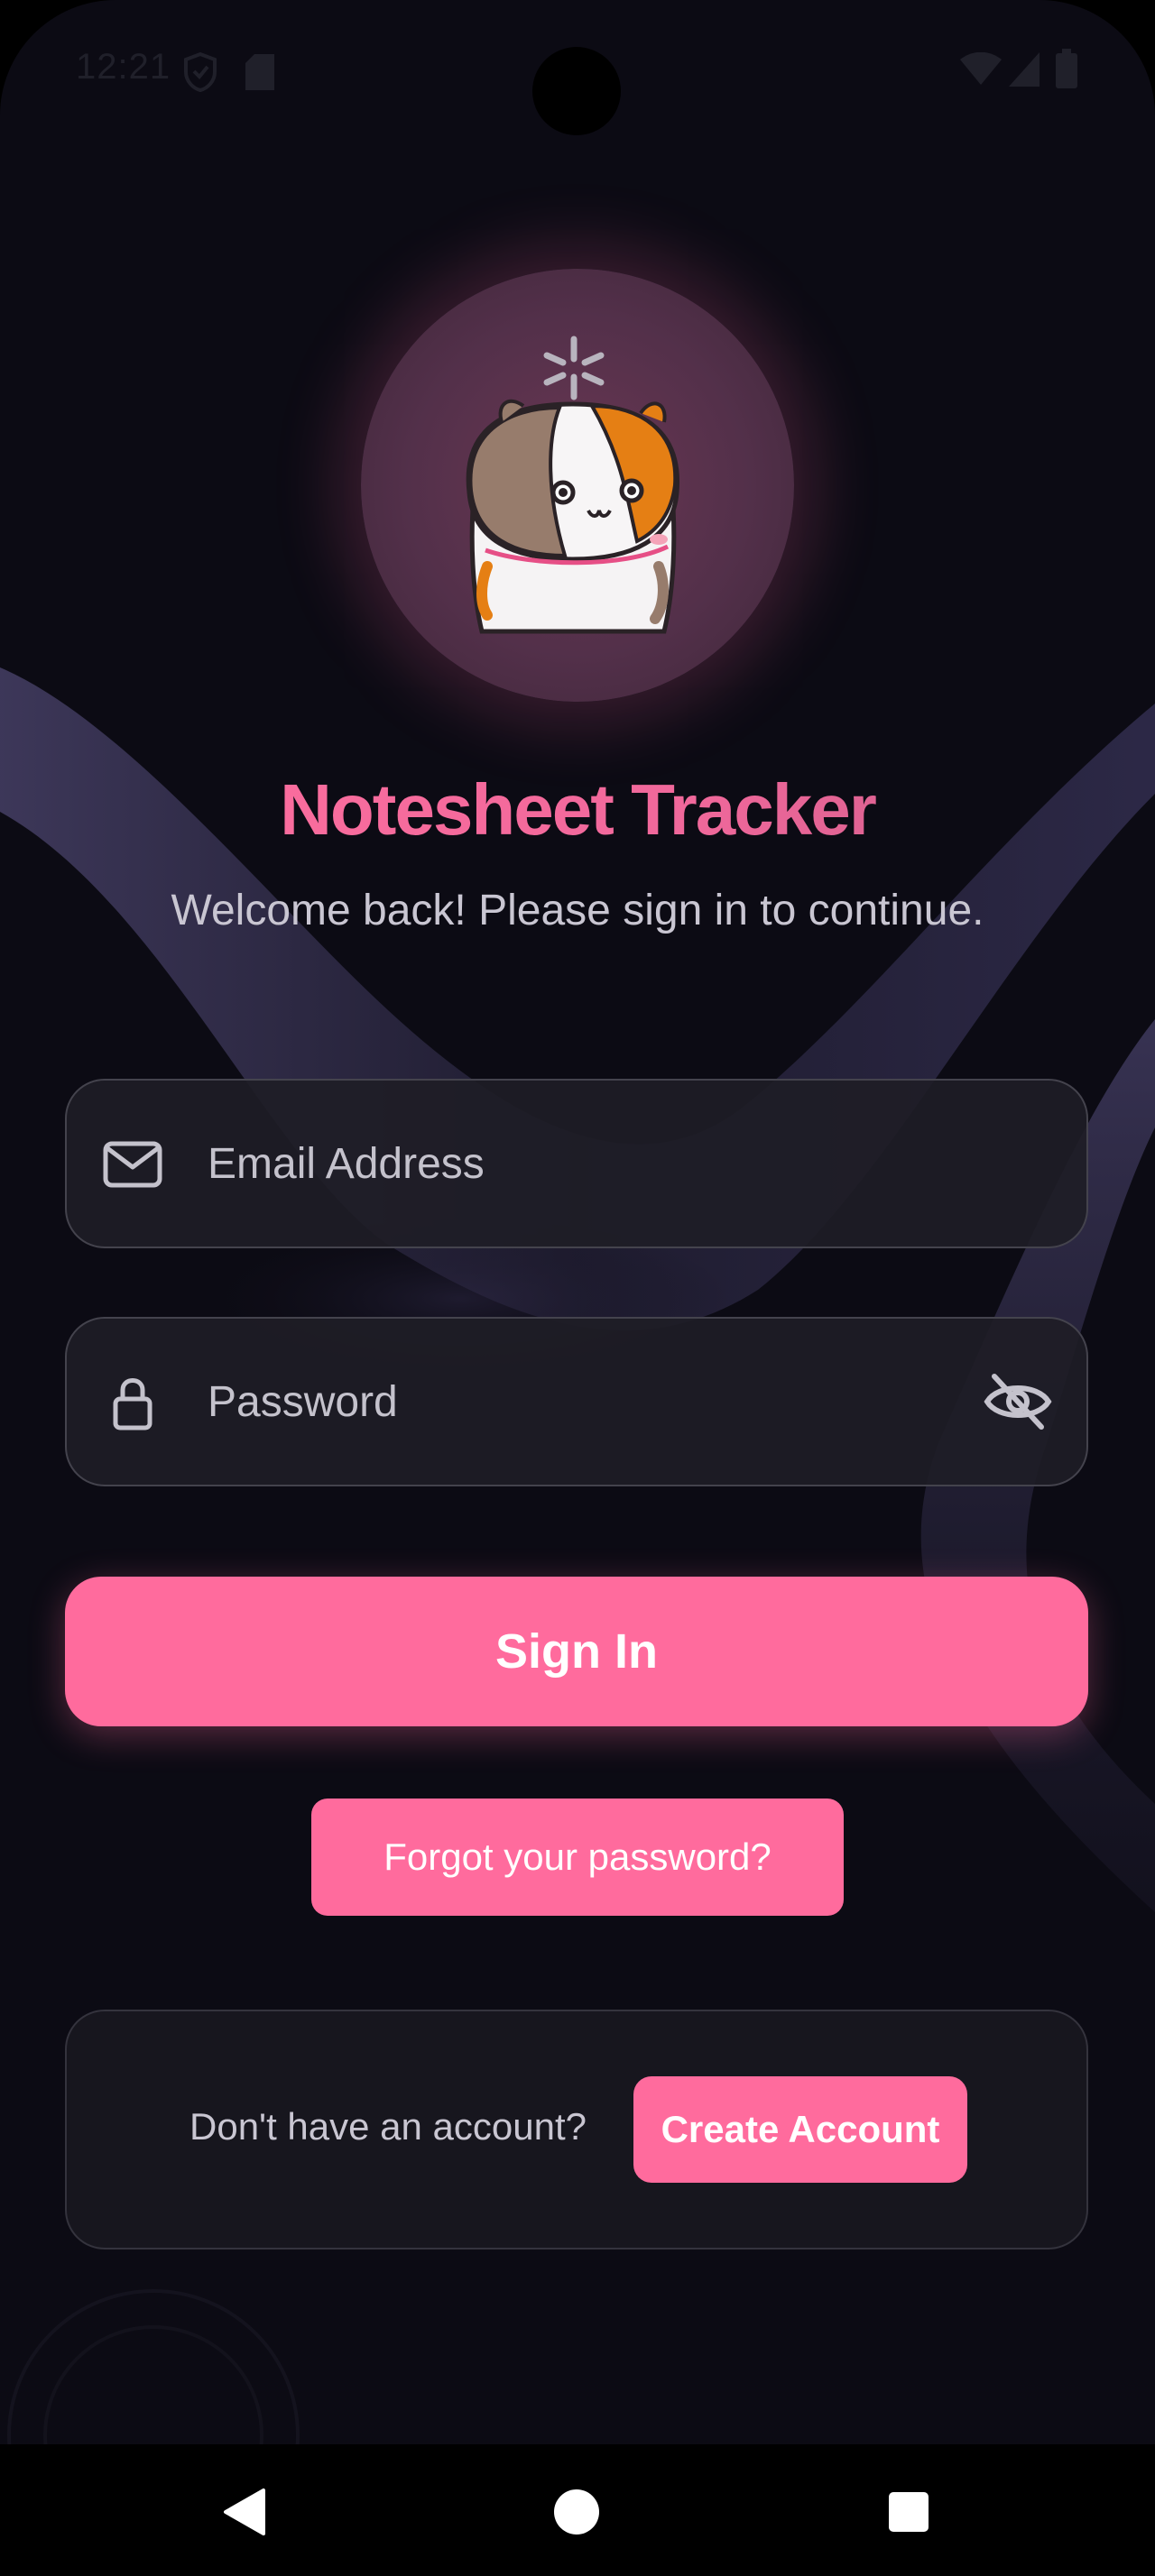  Describe the element at coordinates (124, 67) in the screenshot. I see `status-time: 12:21` at that location.